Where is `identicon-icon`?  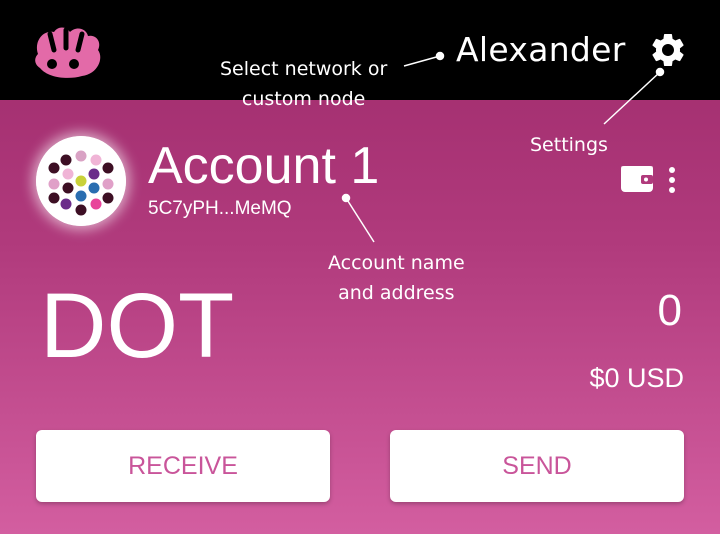
identicon-icon is located at coordinates (81, 181).